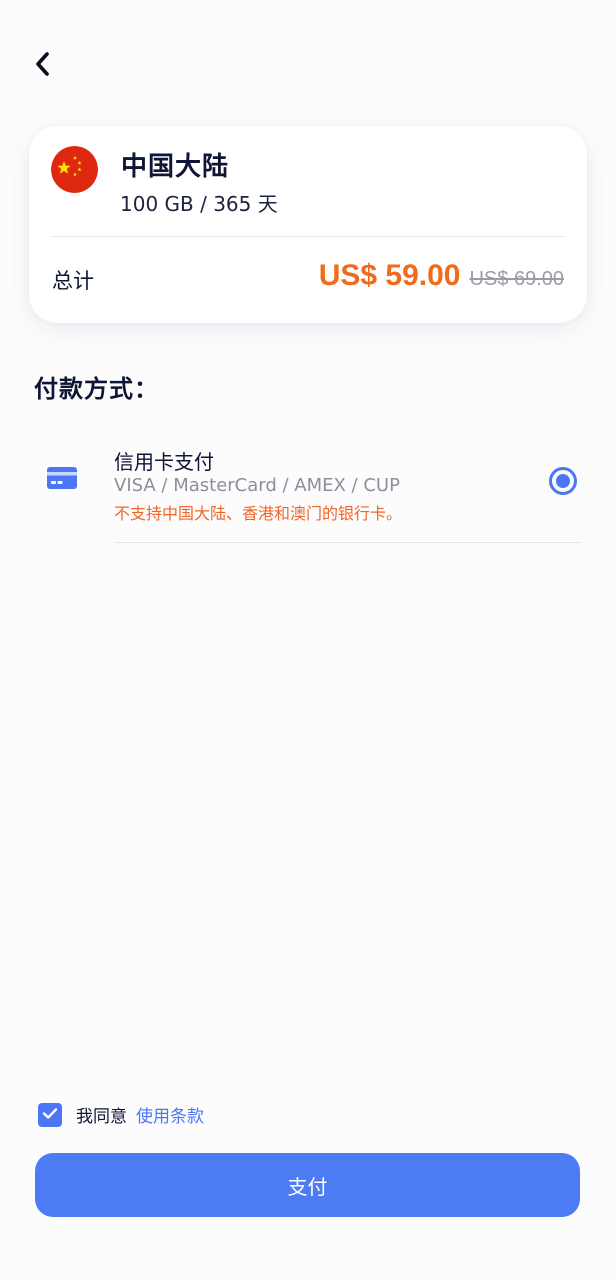  What do you see at coordinates (73, 281) in the screenshot?
I see `total-label: 总计` at bounding box center [73, 281].